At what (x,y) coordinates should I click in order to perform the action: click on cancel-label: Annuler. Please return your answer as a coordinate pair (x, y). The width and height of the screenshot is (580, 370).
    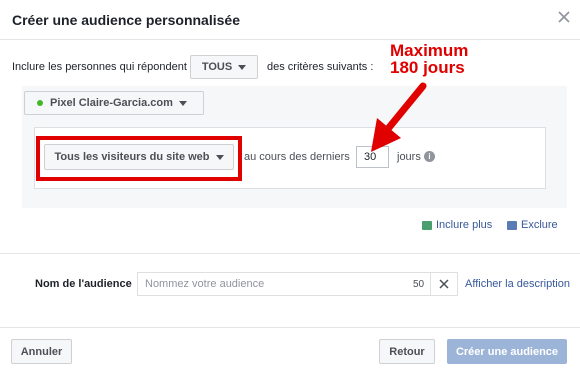
    Looking at the image, I should click on (41, 351).